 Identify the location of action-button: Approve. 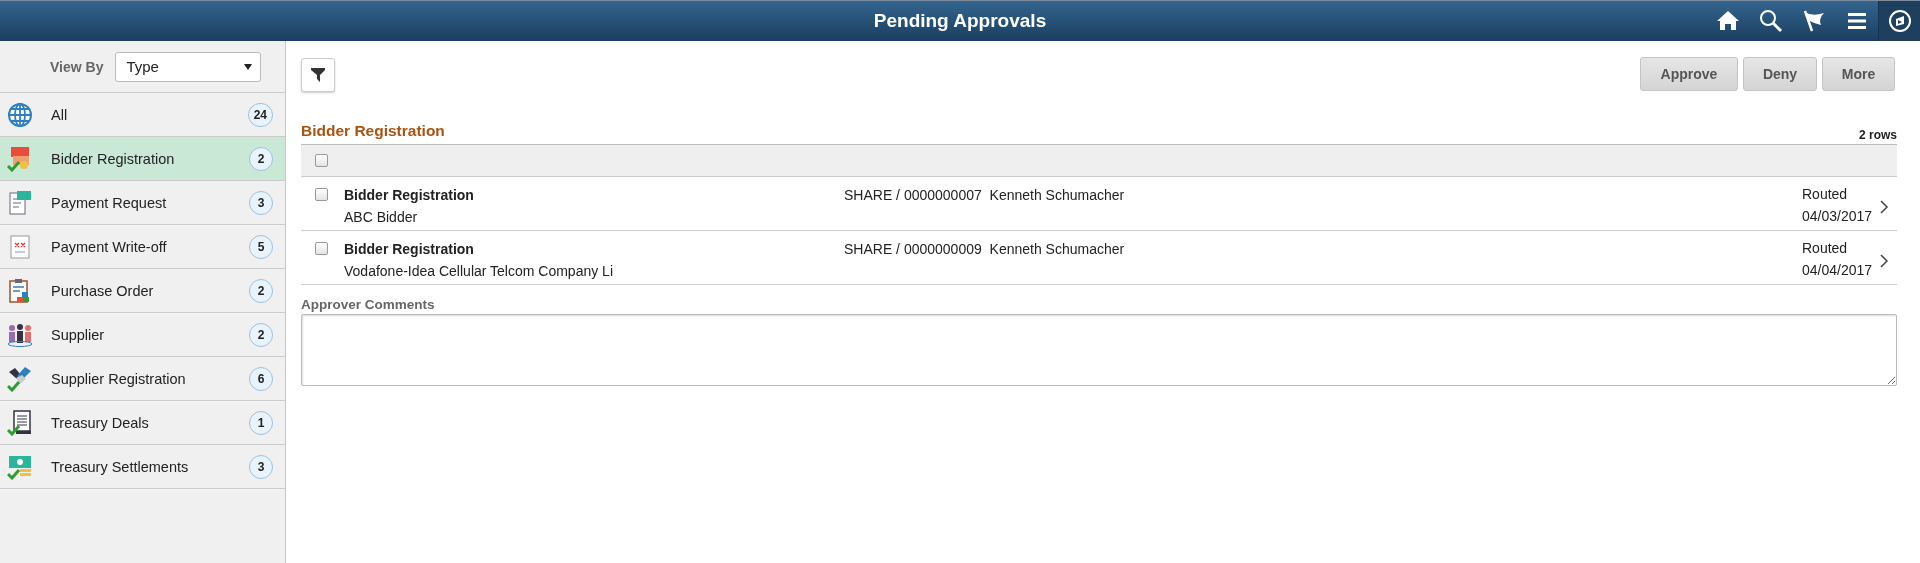
(1689, 74).